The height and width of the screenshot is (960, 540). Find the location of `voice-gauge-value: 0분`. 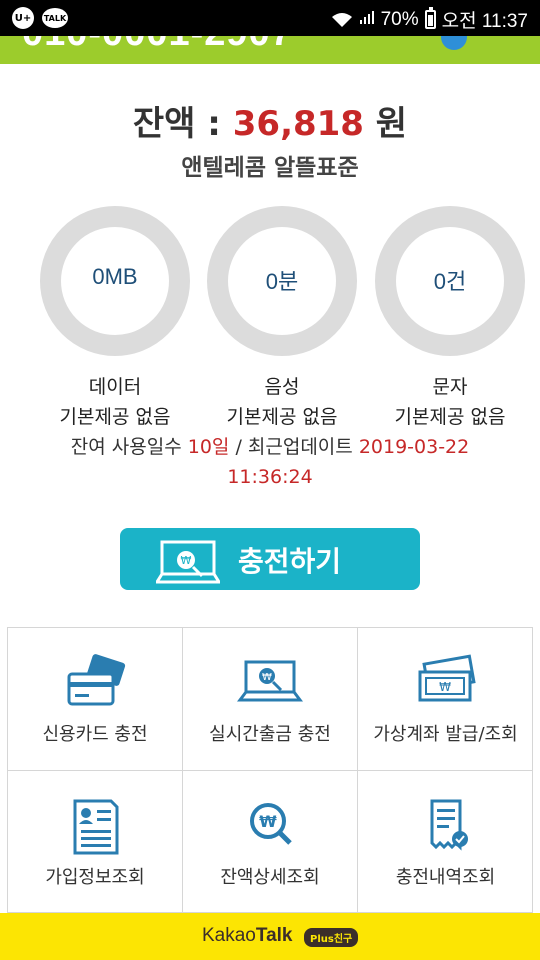

voice-gauge-value: 0분 is located at coordinates (282, 281).